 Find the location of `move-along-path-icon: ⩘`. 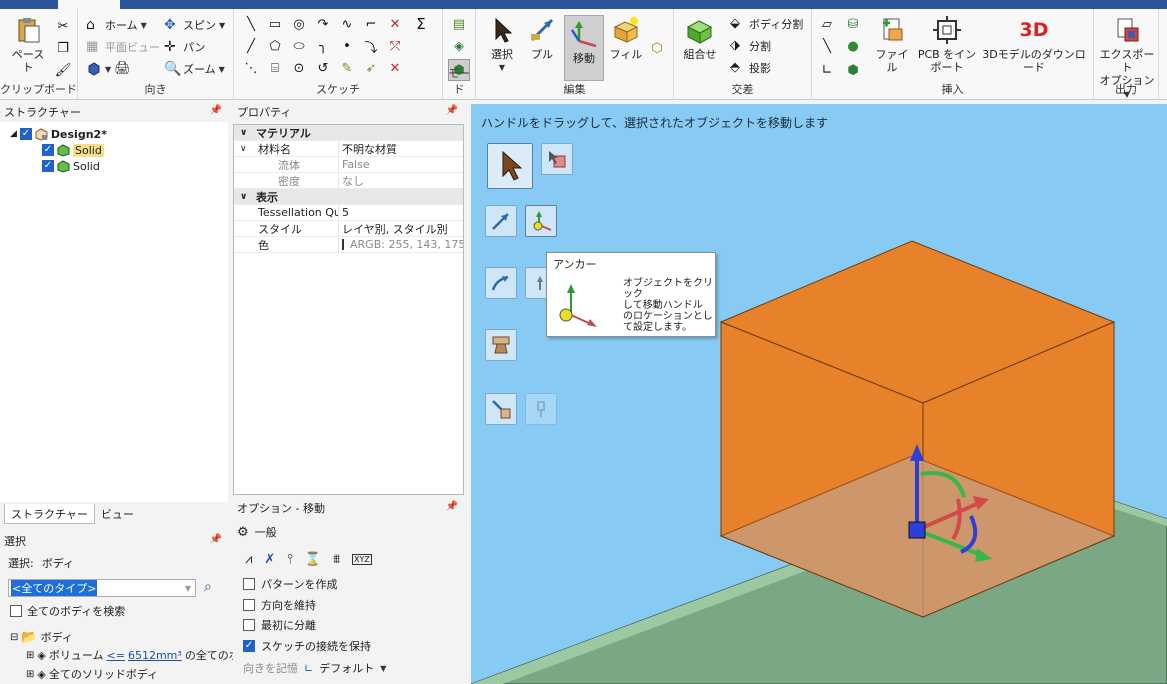

move-along-path-icon: ⩘ is located at coordinates (248, 559).